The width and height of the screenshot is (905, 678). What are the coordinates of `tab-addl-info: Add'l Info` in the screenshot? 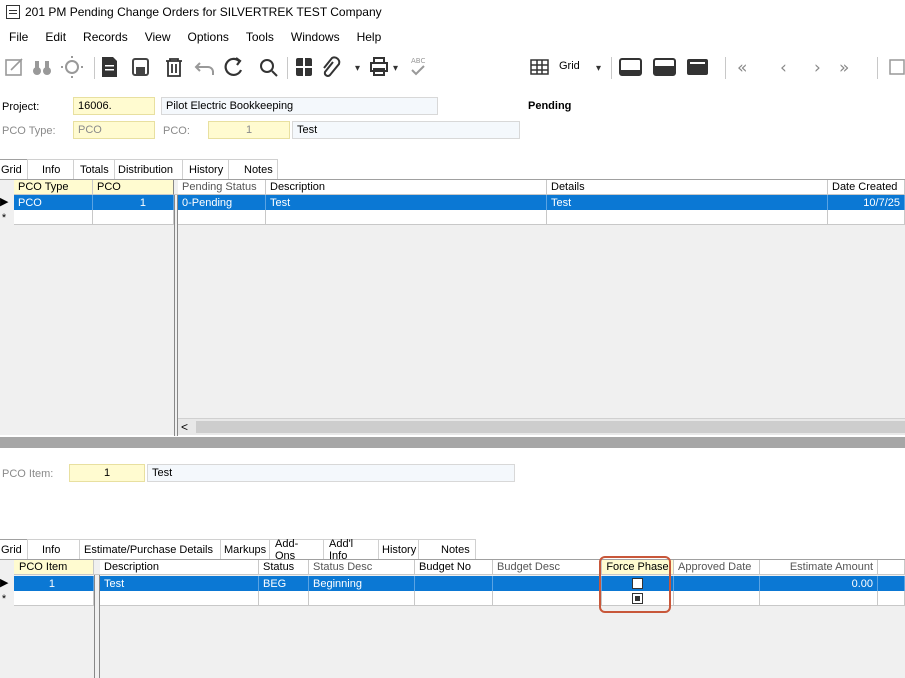 It's located at (351, 550).